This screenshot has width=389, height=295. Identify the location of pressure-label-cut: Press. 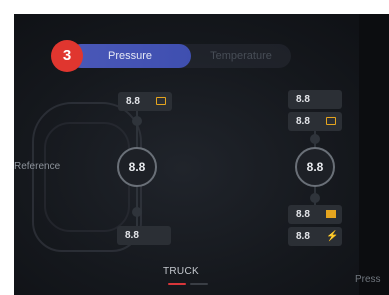
(368, 279).